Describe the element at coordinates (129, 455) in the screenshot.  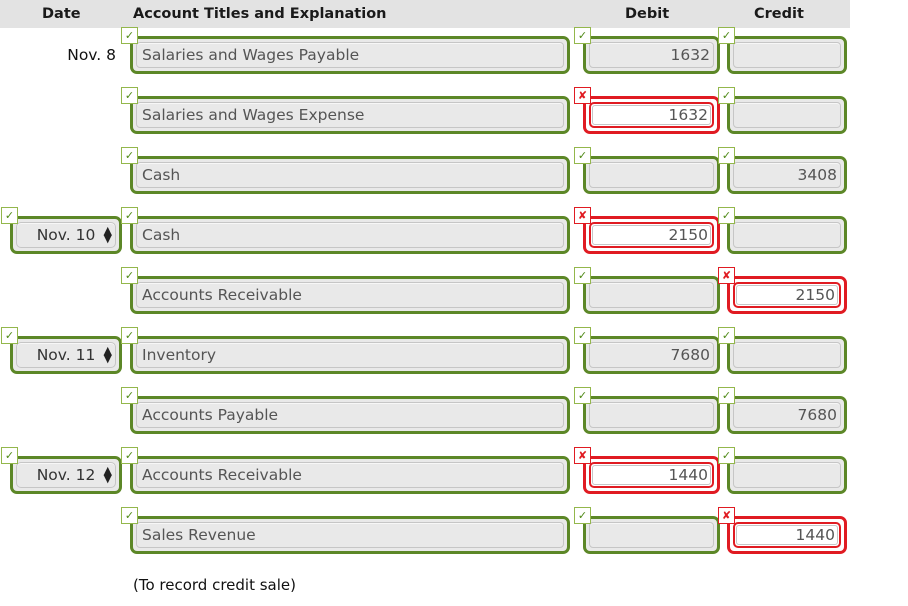
I see `account-input-7-check-icon: ✓` at that location.